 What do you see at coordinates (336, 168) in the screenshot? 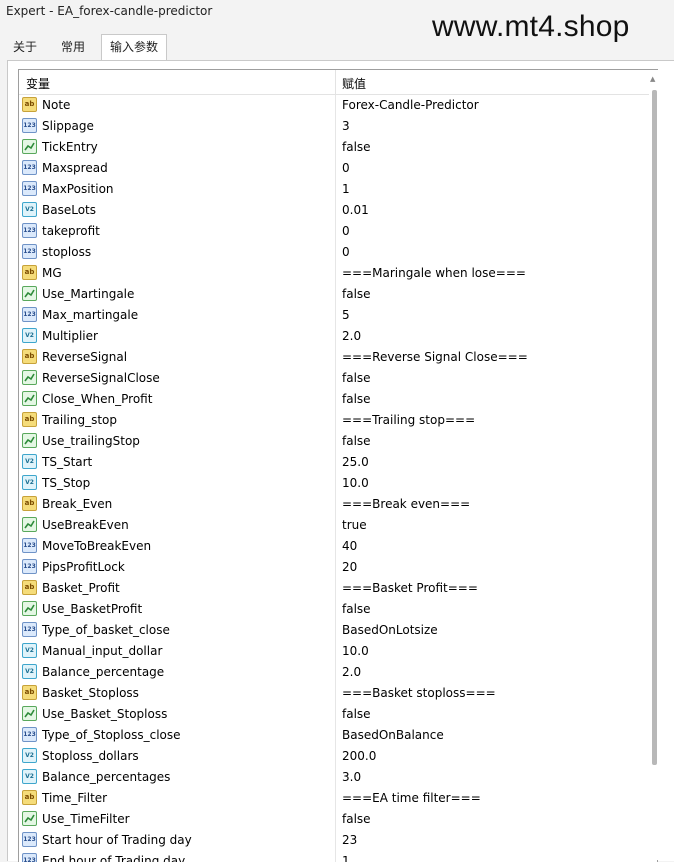
I see `table-row: 123 Maxspread 0` at bounding box center [336, 168].